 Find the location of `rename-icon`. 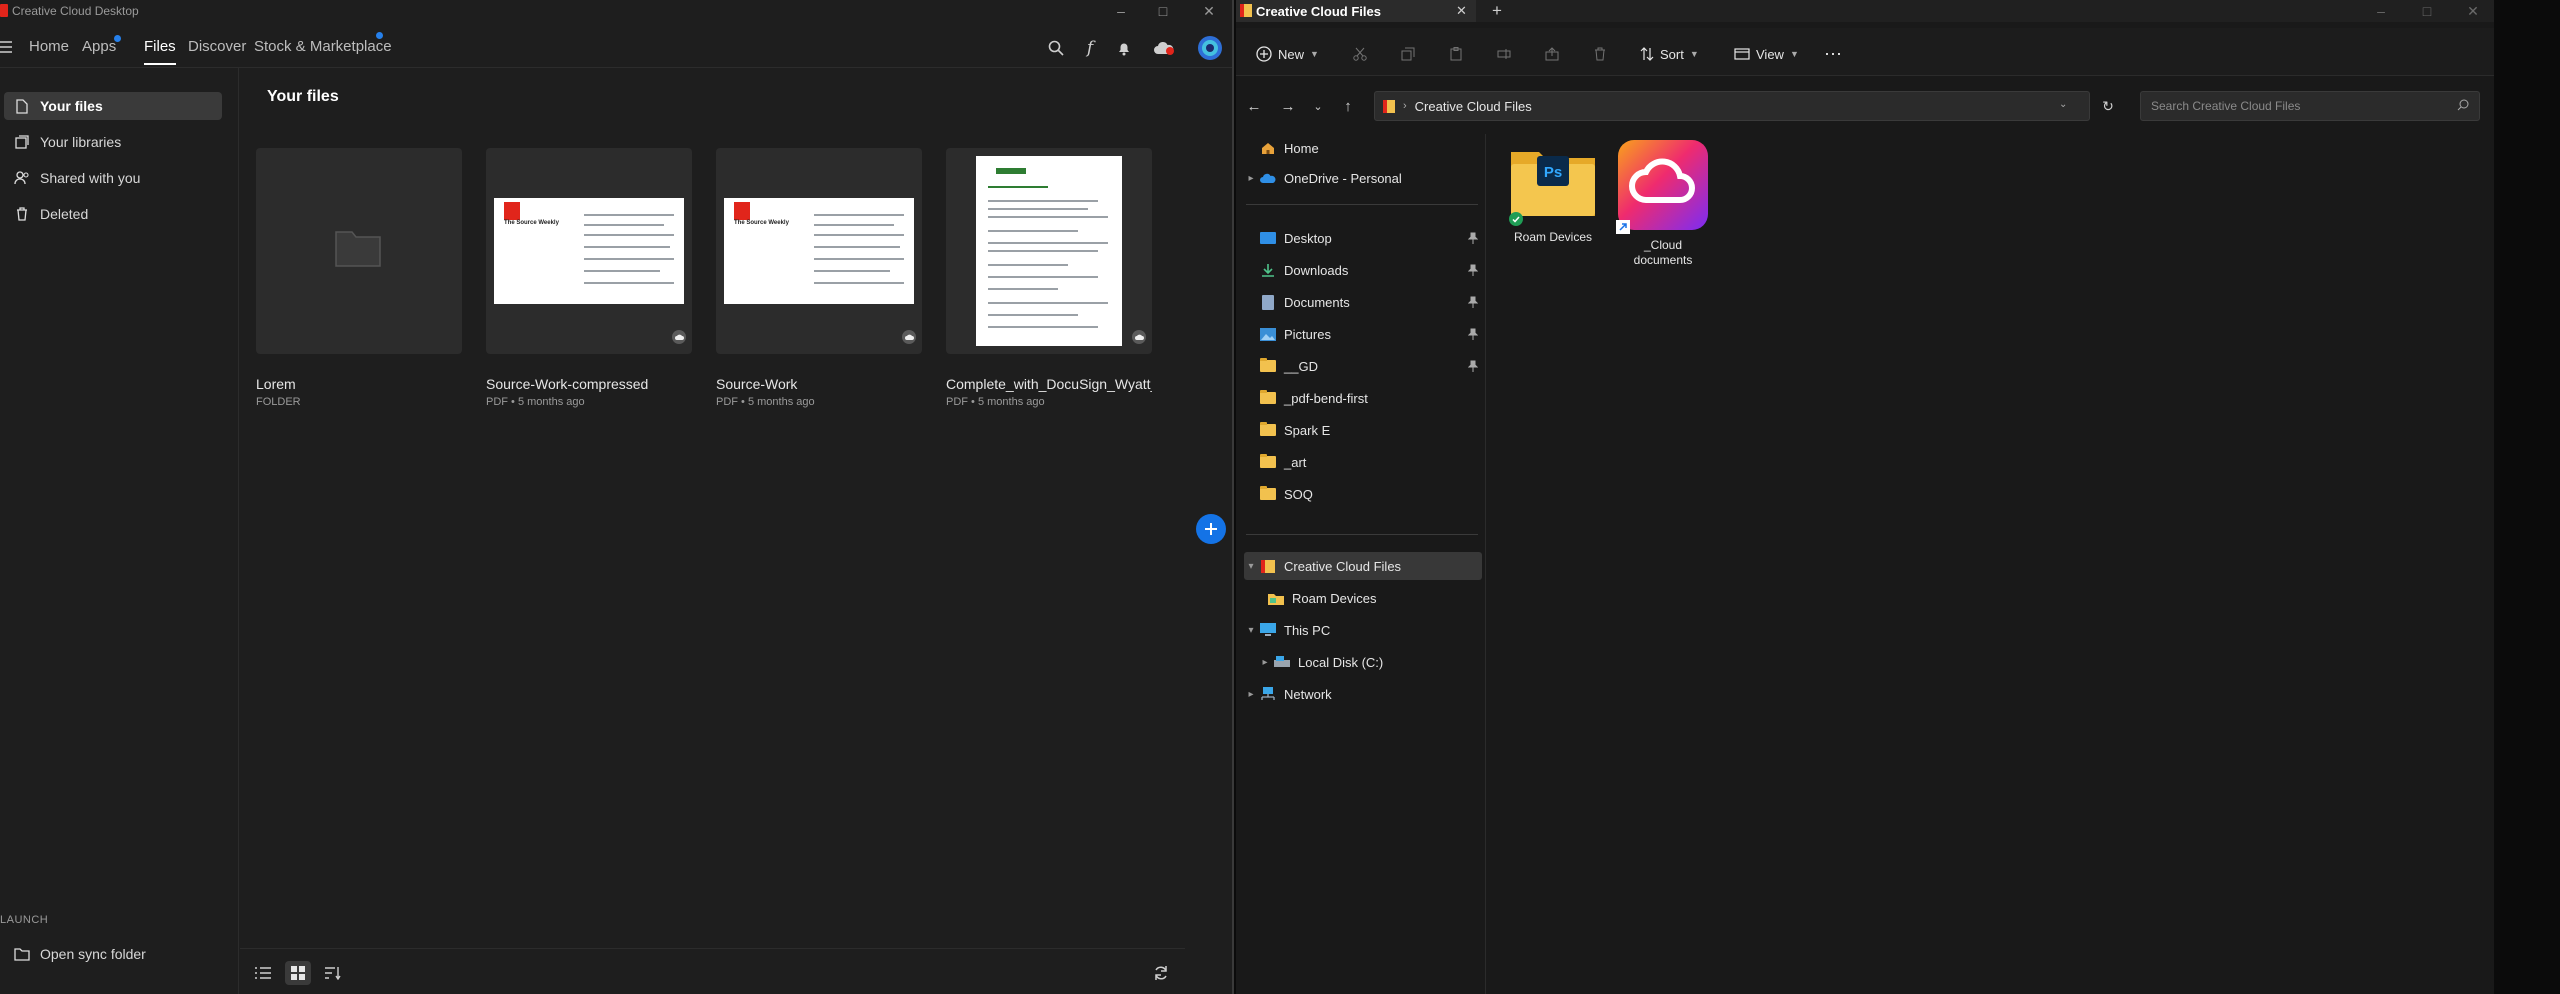

rename-icon is located at coordinates (1504, 54).